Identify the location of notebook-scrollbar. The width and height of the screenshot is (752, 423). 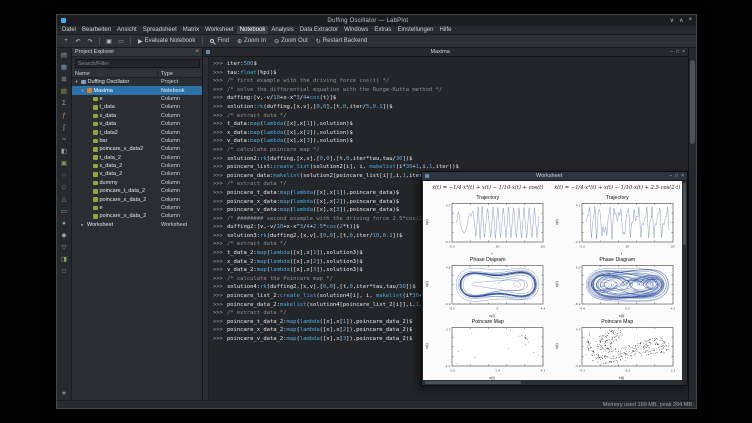
(692, 224).